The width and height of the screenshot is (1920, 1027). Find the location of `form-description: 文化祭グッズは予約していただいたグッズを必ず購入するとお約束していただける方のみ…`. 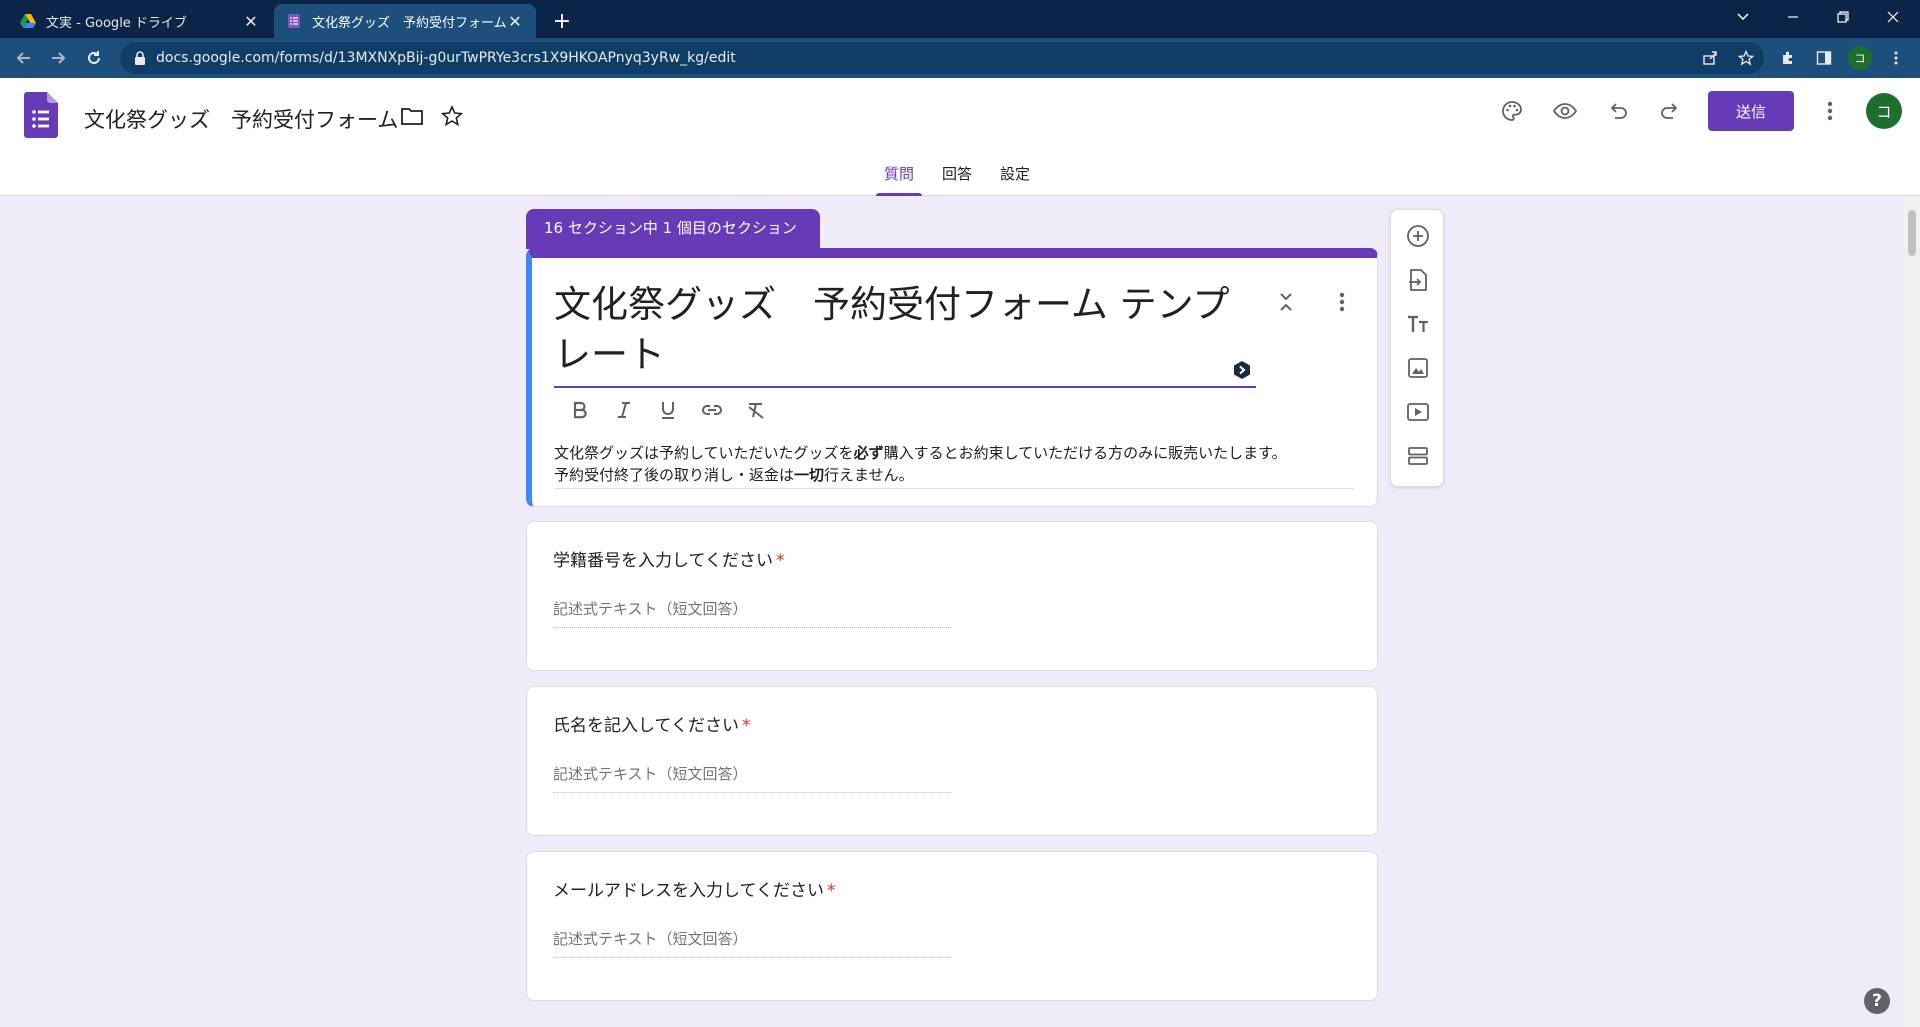

form-description: 文化祭グッズは予約していただいたグッズを必ず購入するとお約束していただける方のみ… is located at coordinates (954, 465).